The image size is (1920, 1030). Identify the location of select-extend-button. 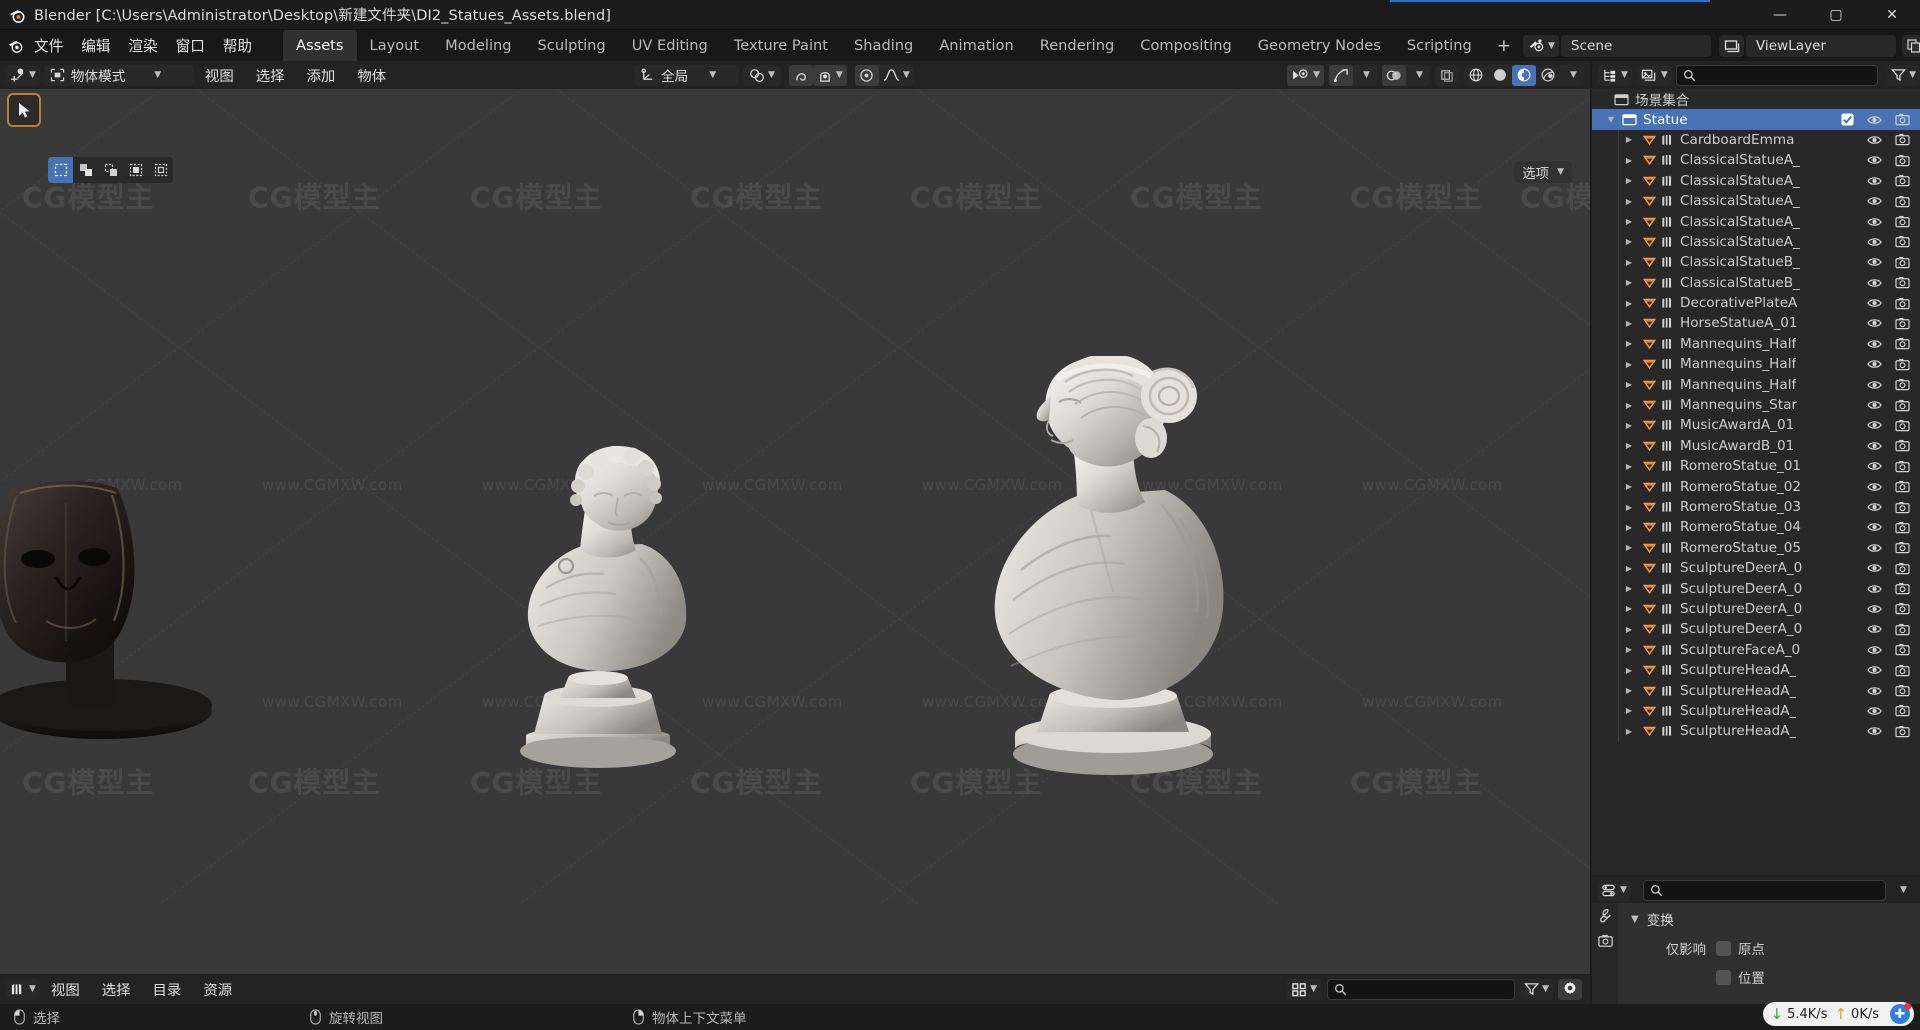
(85, 170).